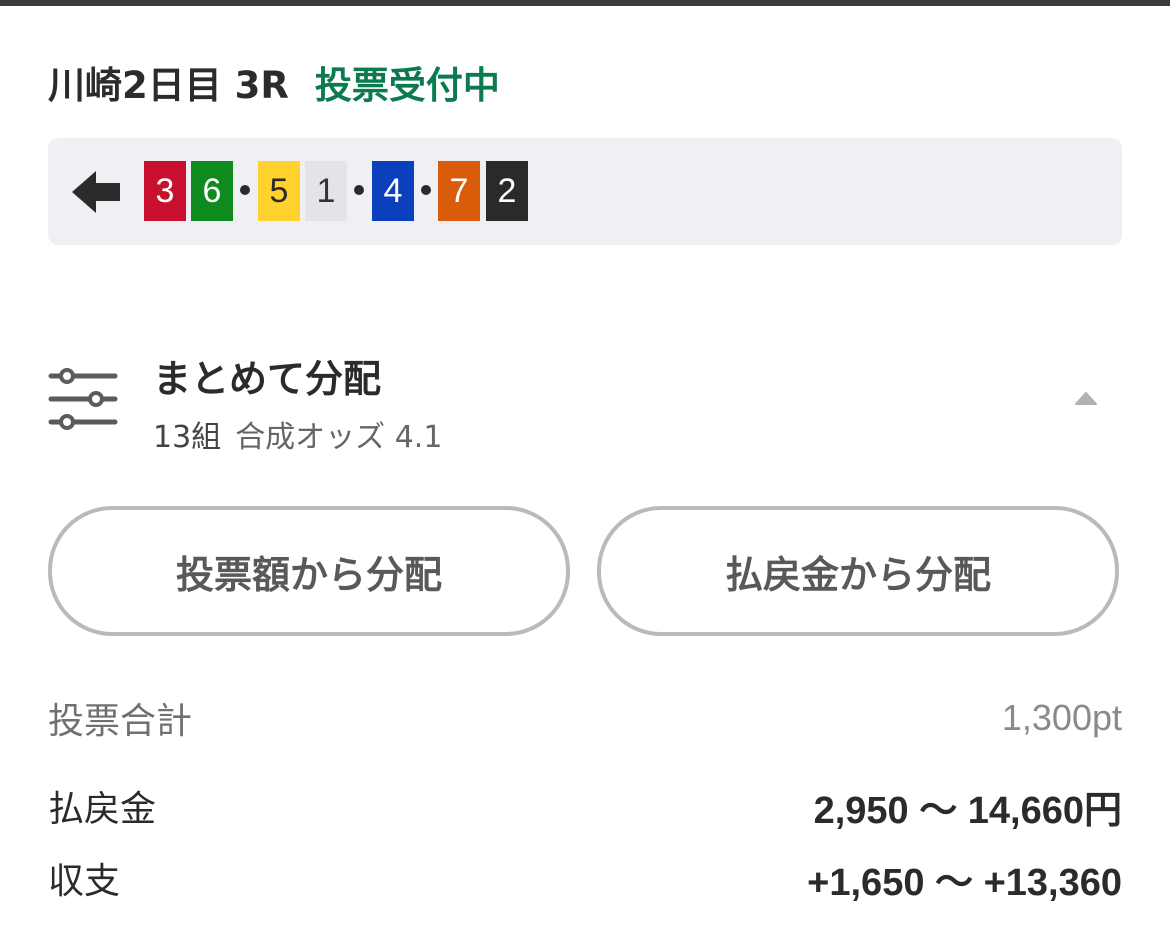 Image resolution: width=1170 pixels, height=932 pixels. I want to click on combo-number-6: 6, so click(212, 191).